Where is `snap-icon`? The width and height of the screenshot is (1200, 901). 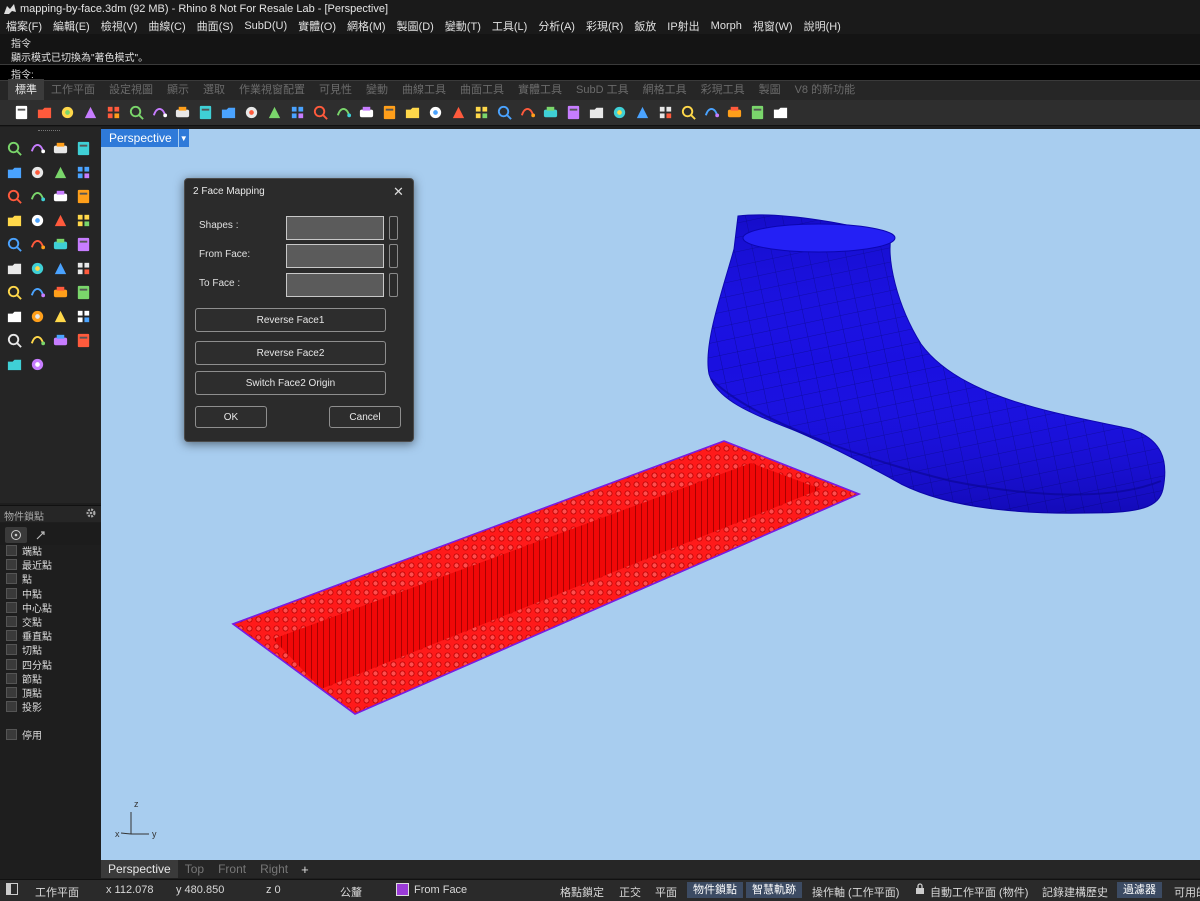 snap-icon is located at coordinates (481, 113).